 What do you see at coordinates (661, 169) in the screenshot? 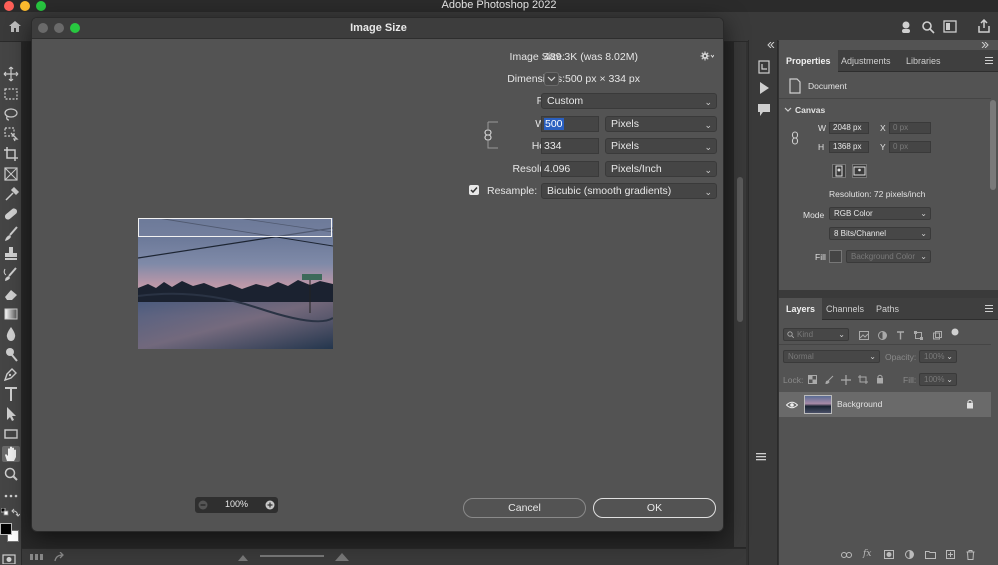
I see `resolution-unit-select: Pixels/Inch ⌄` at bounding box center [661, 169].